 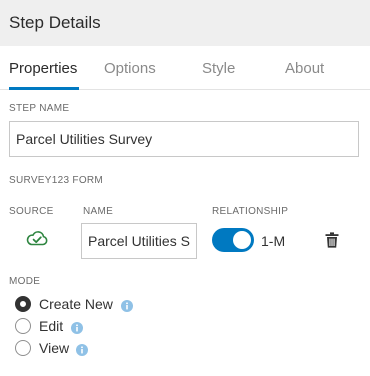 I want to click on panel-header: Step Details, so click(x=185, y=23).